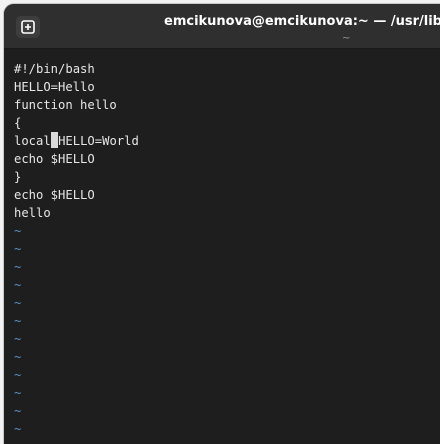 The image size is (440, 444). Describe the element at coordinates (227, 141) in the screenshot. I see `editor-line-5: local HELLO=World` at that location.